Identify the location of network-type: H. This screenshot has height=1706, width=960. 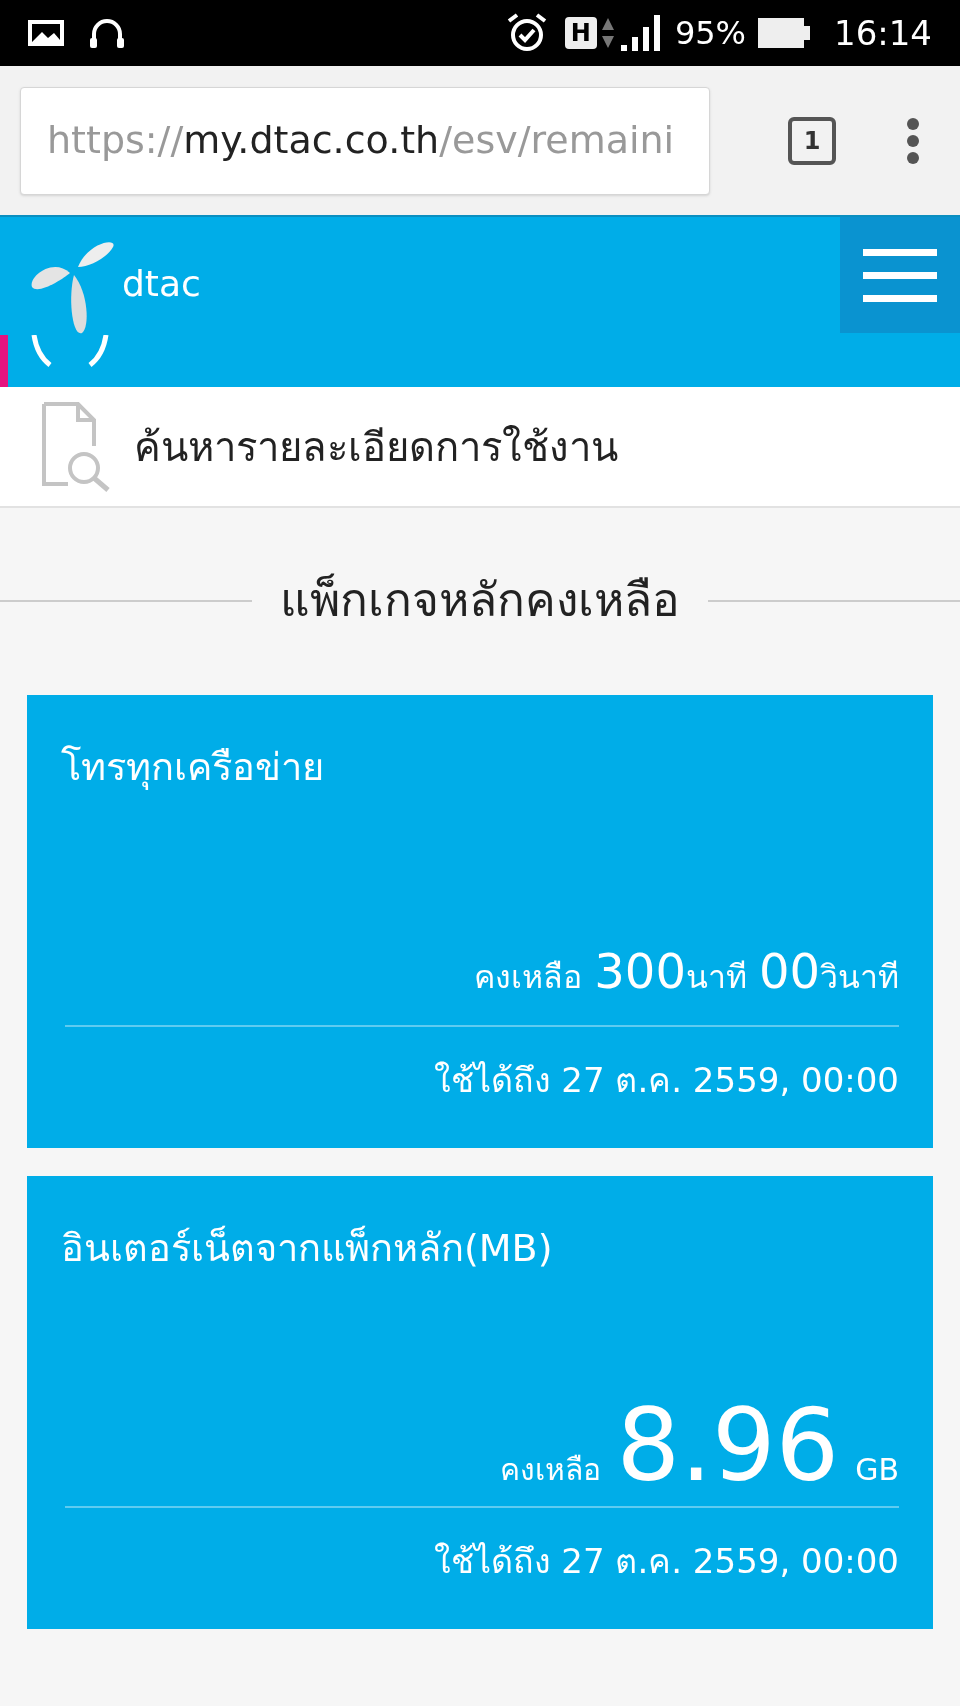
(580, 33).